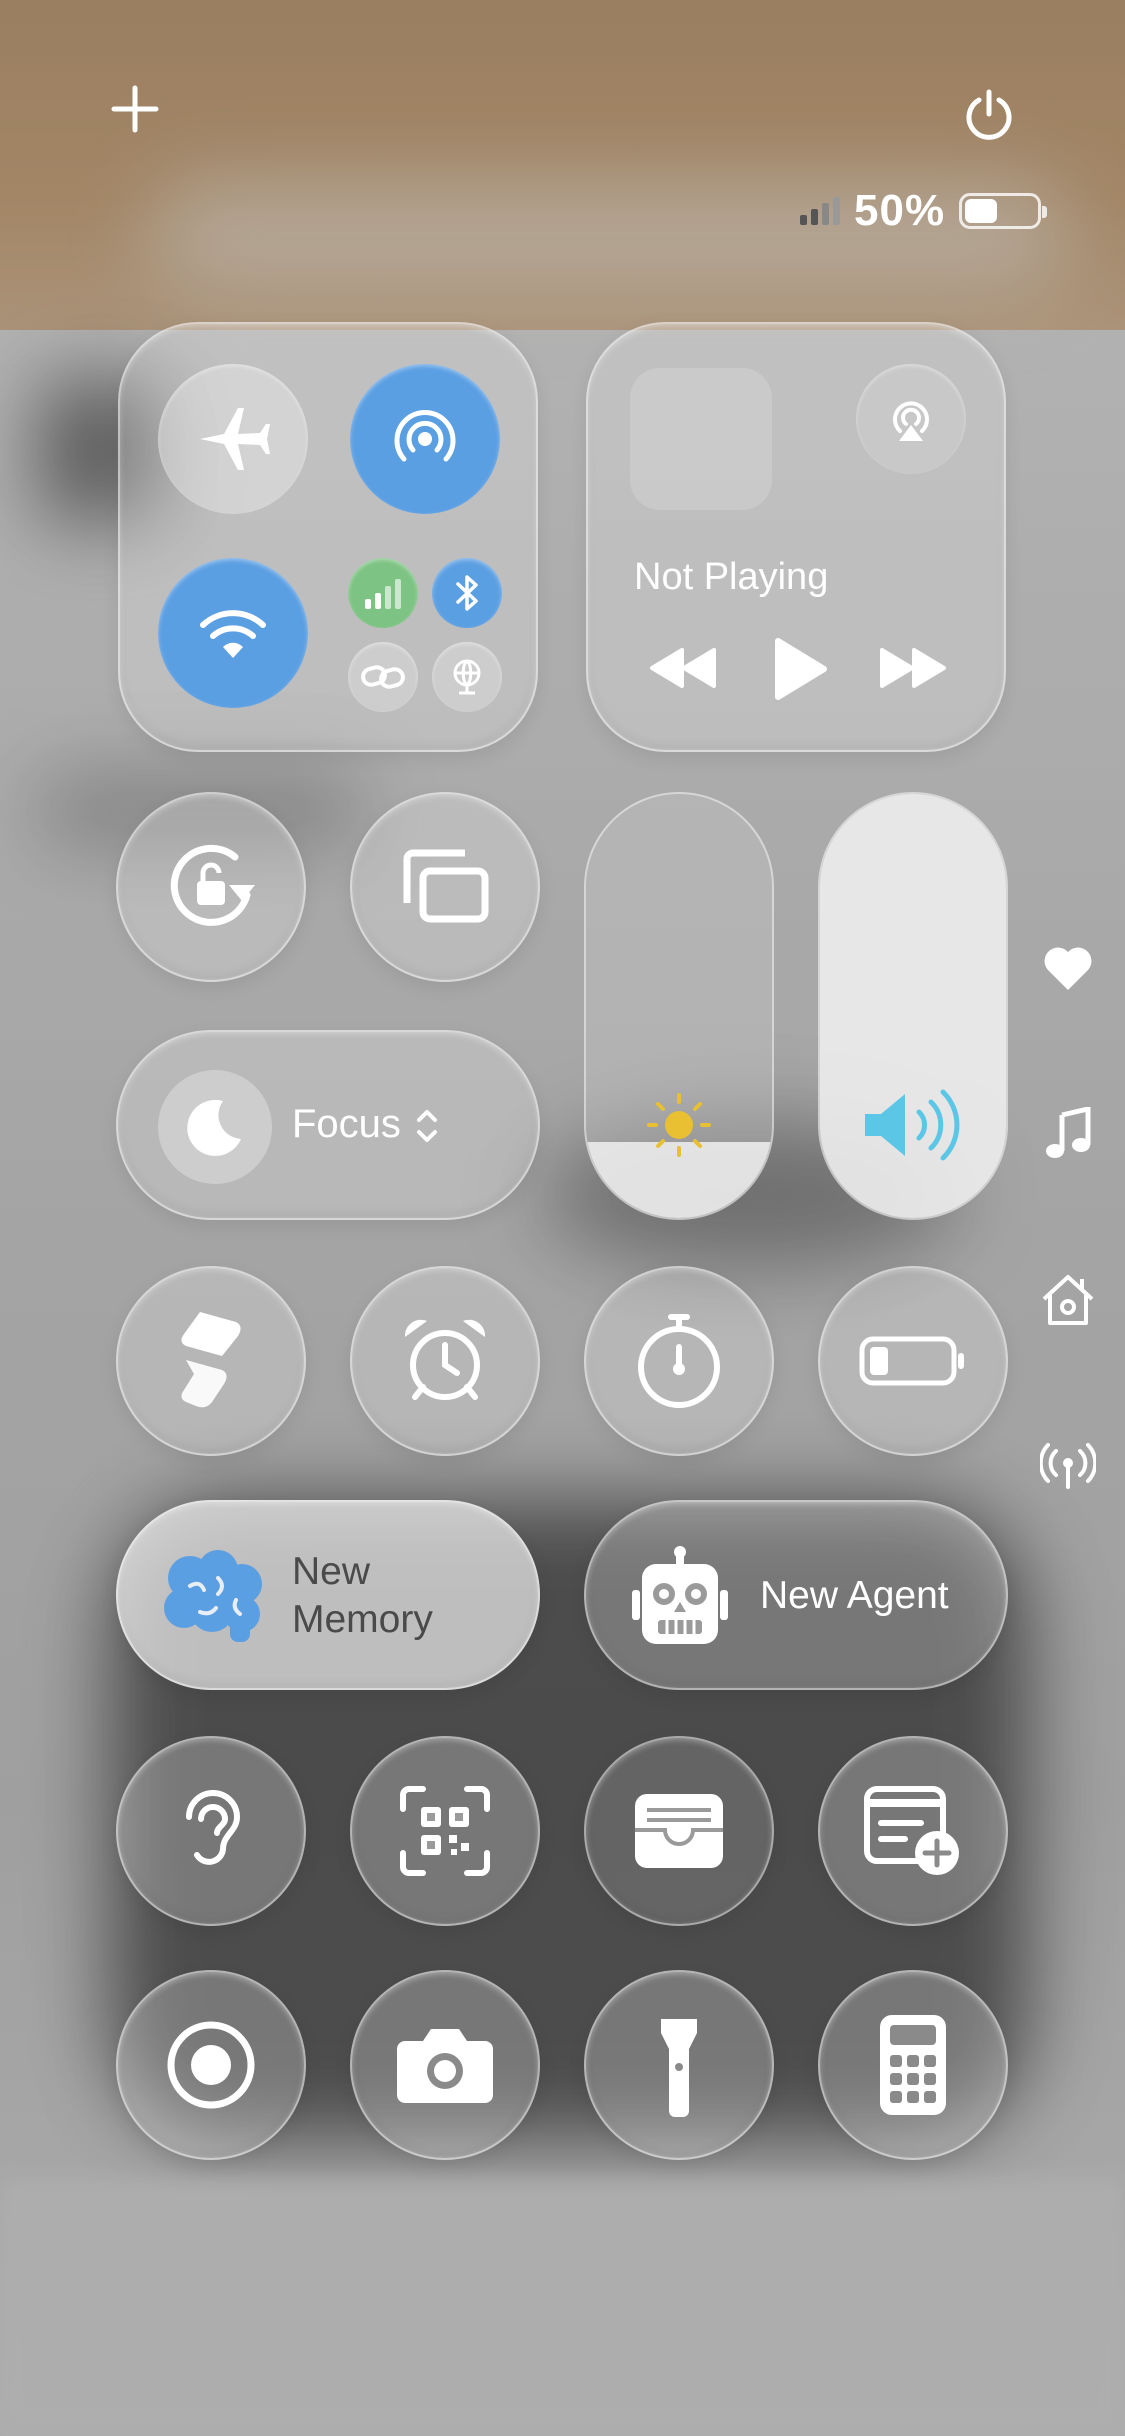 The height and width of the screenshot is (2436, 1125). I want to click on calculator-icon, so click(913, 2065).